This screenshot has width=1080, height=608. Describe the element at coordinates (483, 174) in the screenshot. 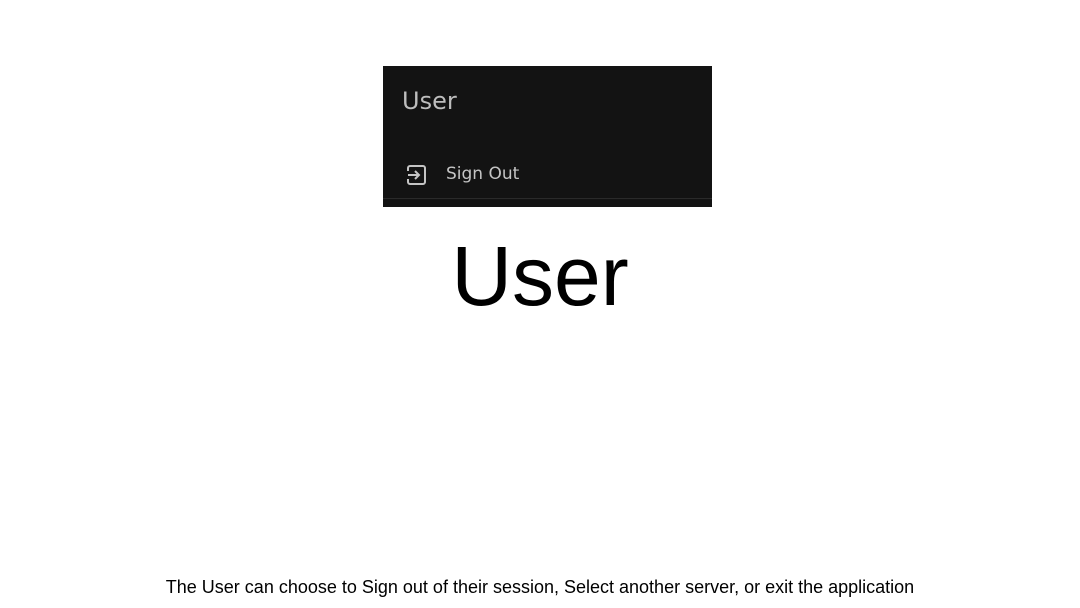

I see `sign-out-label: Sign Out` at that location.